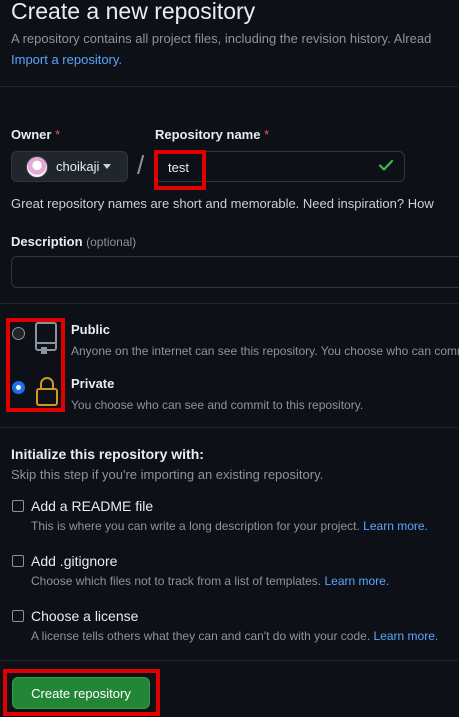 The height and width of the screenshot is (717, 459). I want to click on import-repository-link: Import a repository., so click(66, 59).